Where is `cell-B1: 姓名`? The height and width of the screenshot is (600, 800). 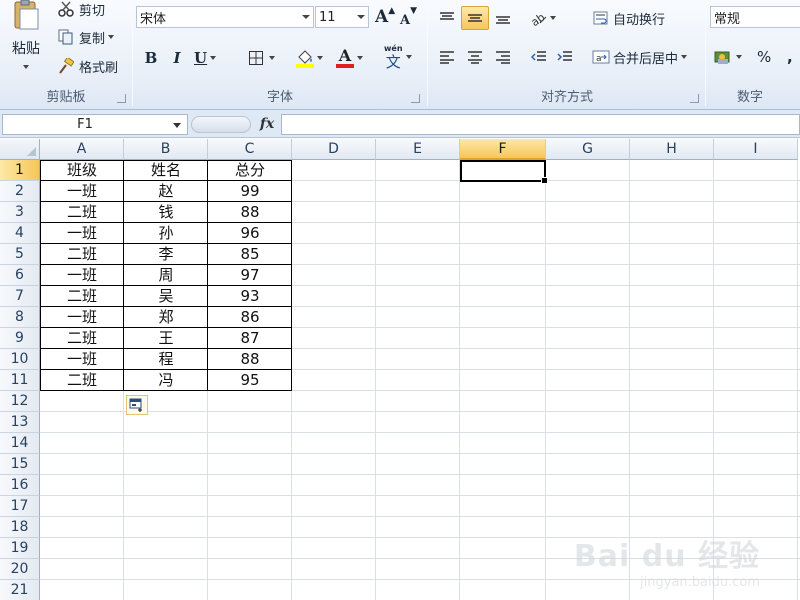 cell-B1: 姓名 is located at coordinates (166, 170).